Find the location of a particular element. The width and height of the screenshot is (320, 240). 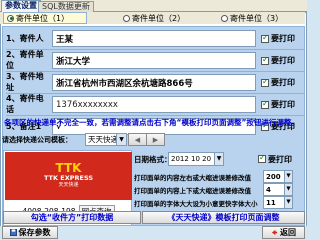

radio-sender-1: 寄件单位（1） is located at coordinates (45, 18).